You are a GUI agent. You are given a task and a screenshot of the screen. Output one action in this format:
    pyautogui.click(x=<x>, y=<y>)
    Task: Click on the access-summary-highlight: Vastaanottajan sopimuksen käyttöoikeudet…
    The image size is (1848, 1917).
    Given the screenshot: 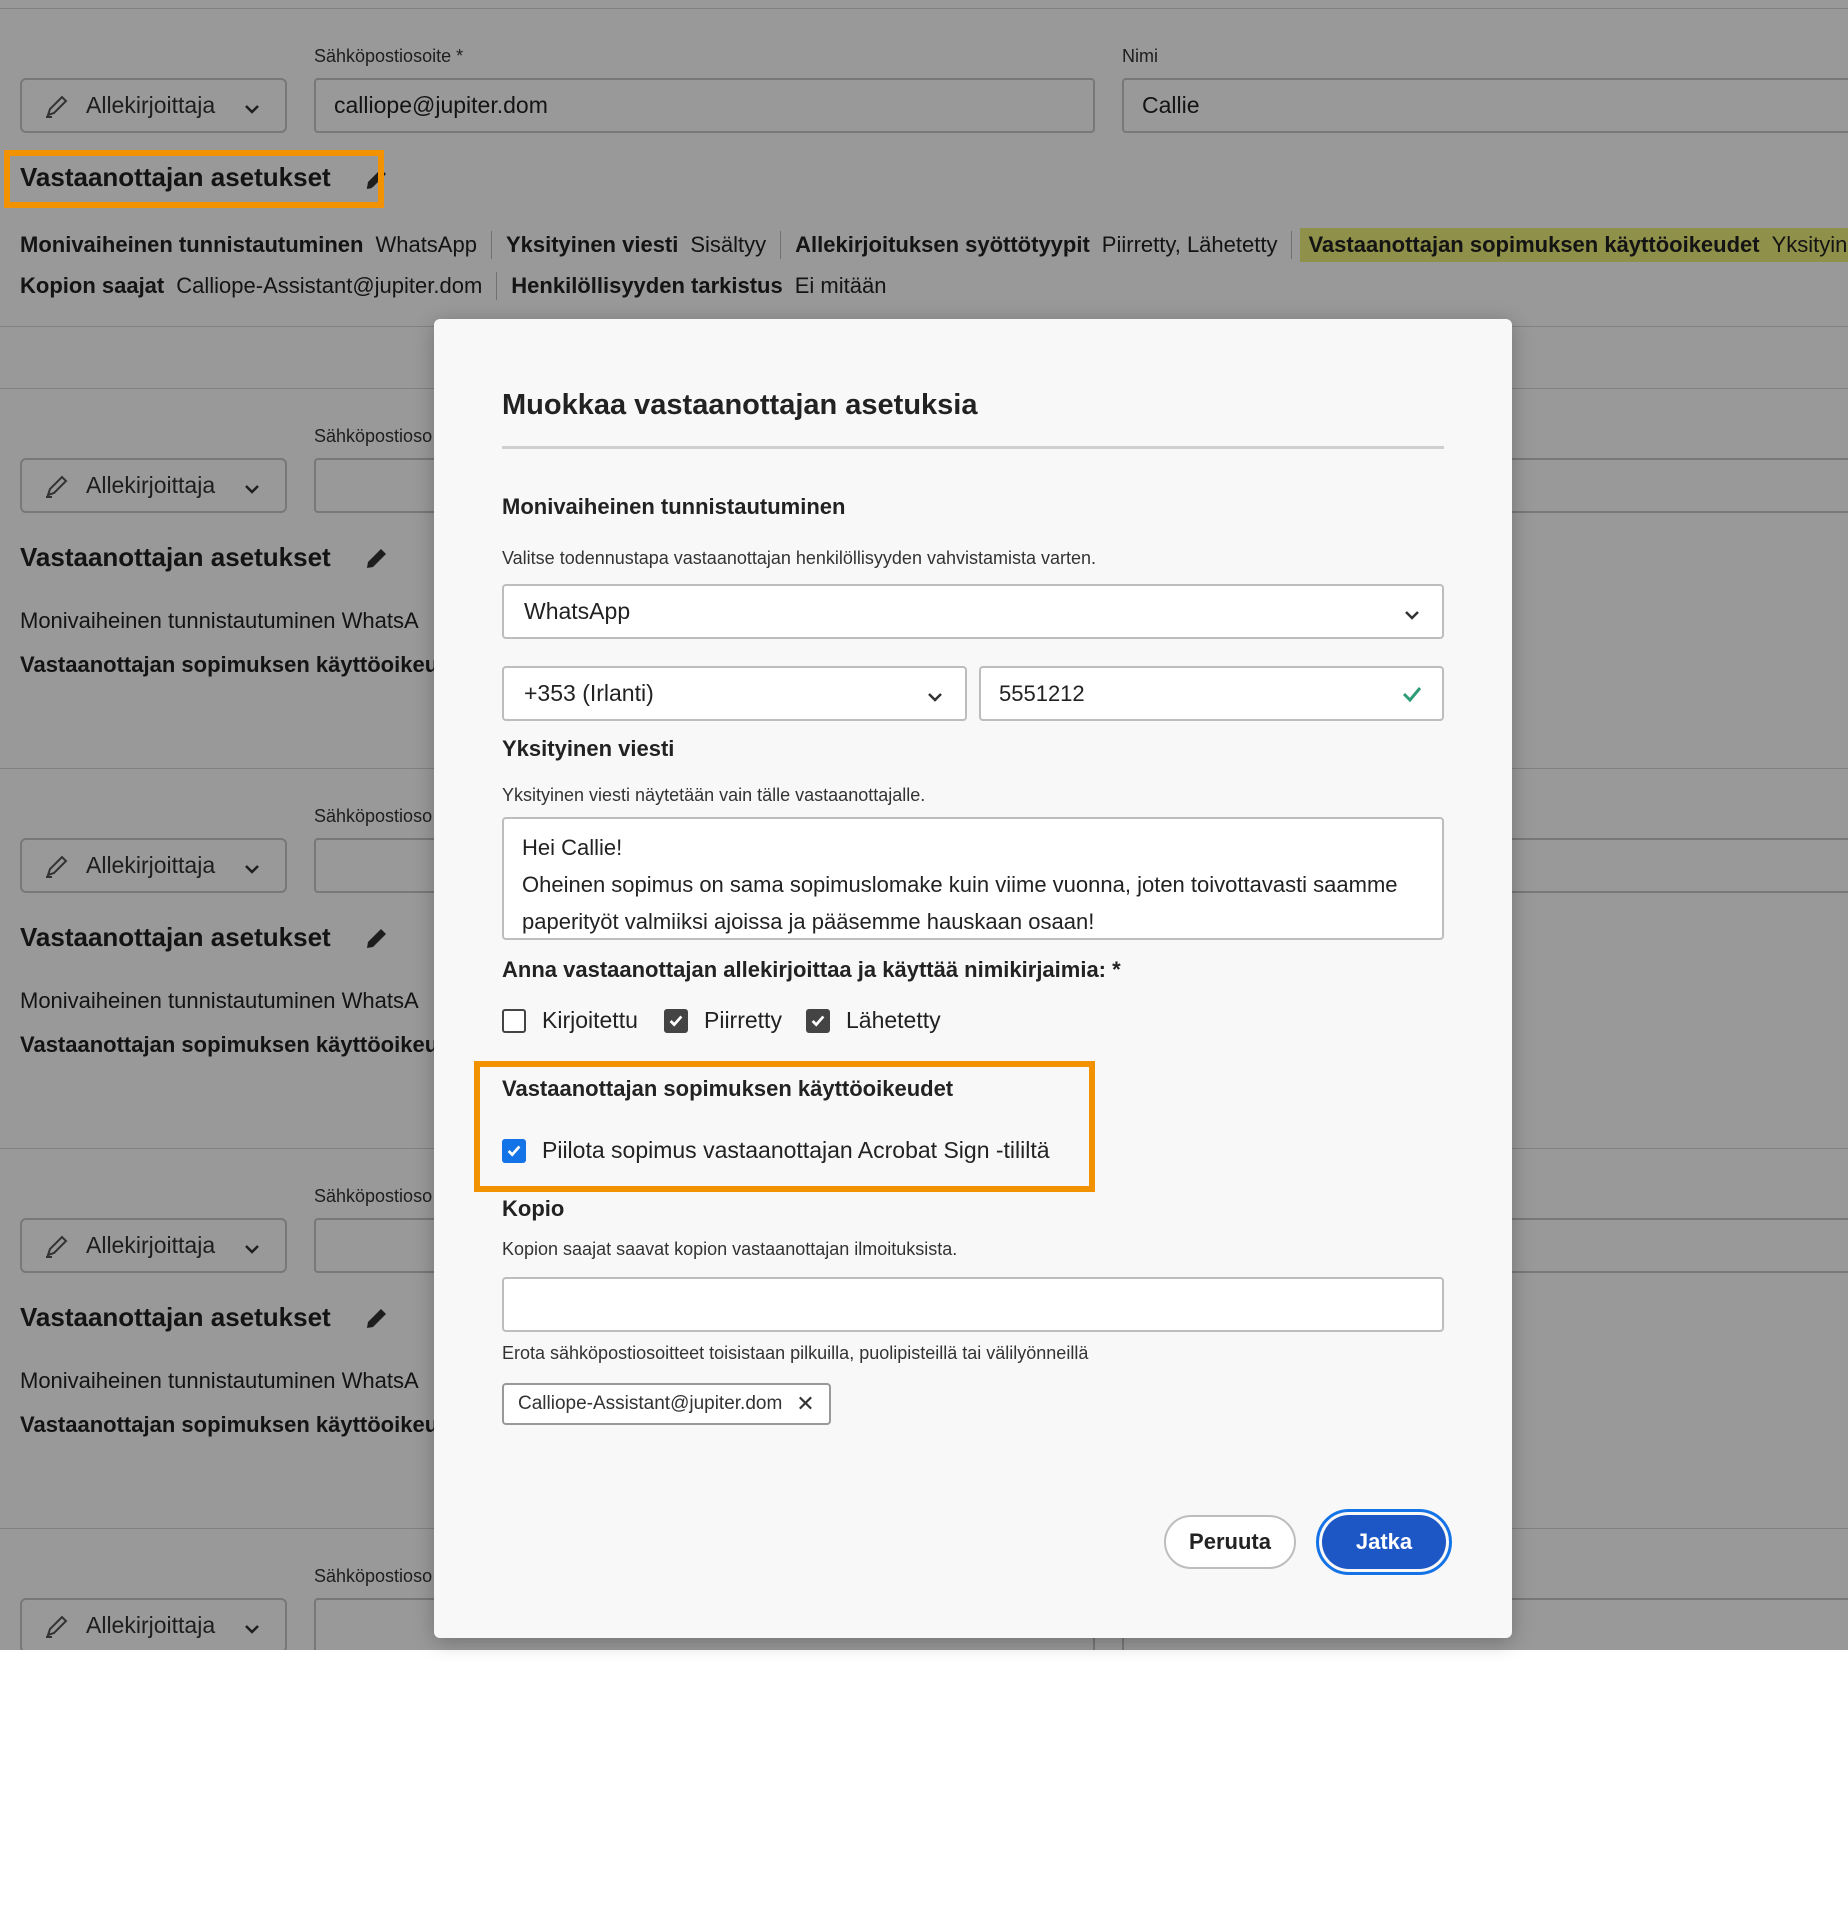 What is the action you would take?
    pyautogui.click(x=1574, y=245)
    